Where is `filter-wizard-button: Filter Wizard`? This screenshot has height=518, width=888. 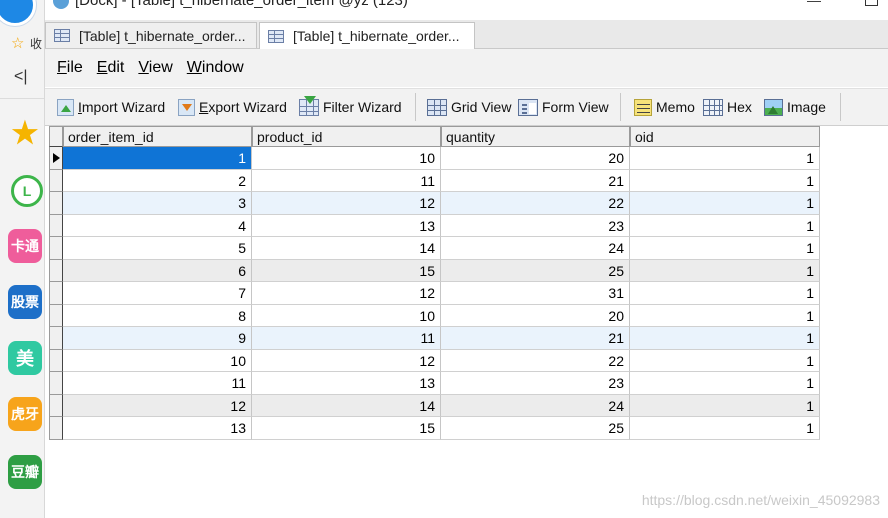 filter-wizard-button: Filter Wizard is located at coordinates (350, 106).